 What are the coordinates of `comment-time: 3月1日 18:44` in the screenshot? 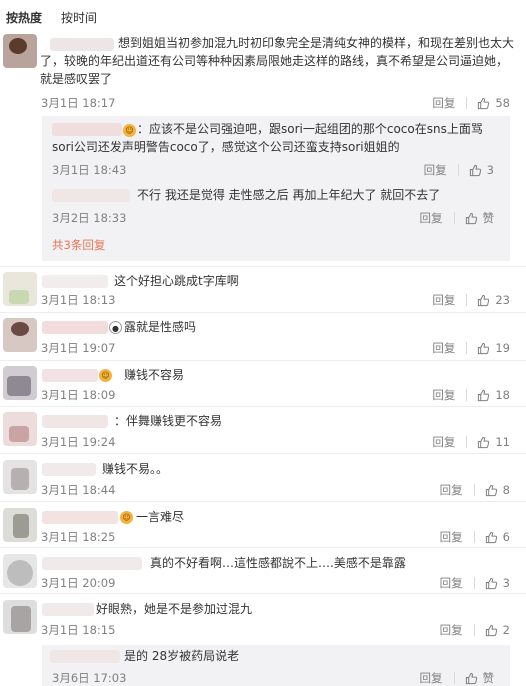 It's located at (78, 490).